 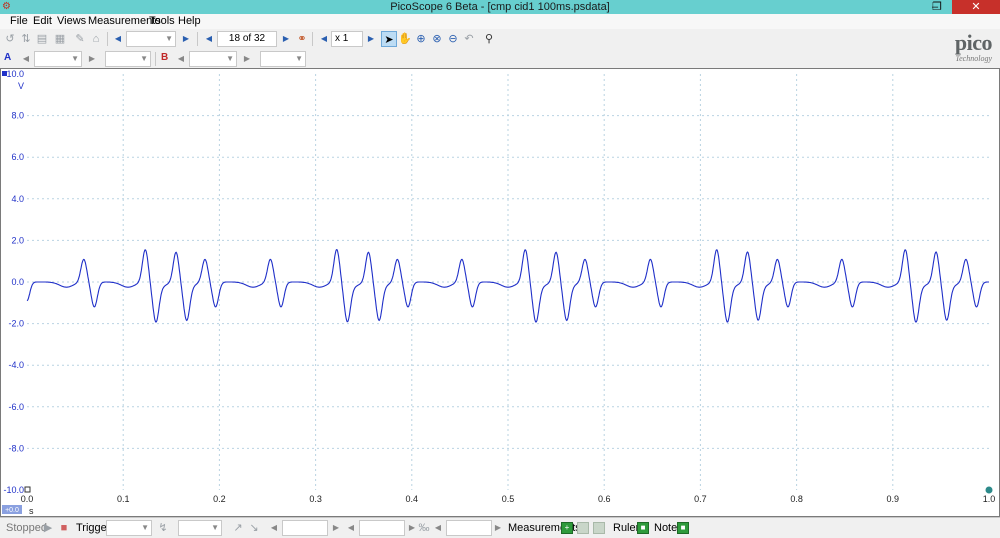 What do you see at coordinates (96, 39) in the screenshot?
I see `home-icon: ⌂` at bounding box center [96, 39].